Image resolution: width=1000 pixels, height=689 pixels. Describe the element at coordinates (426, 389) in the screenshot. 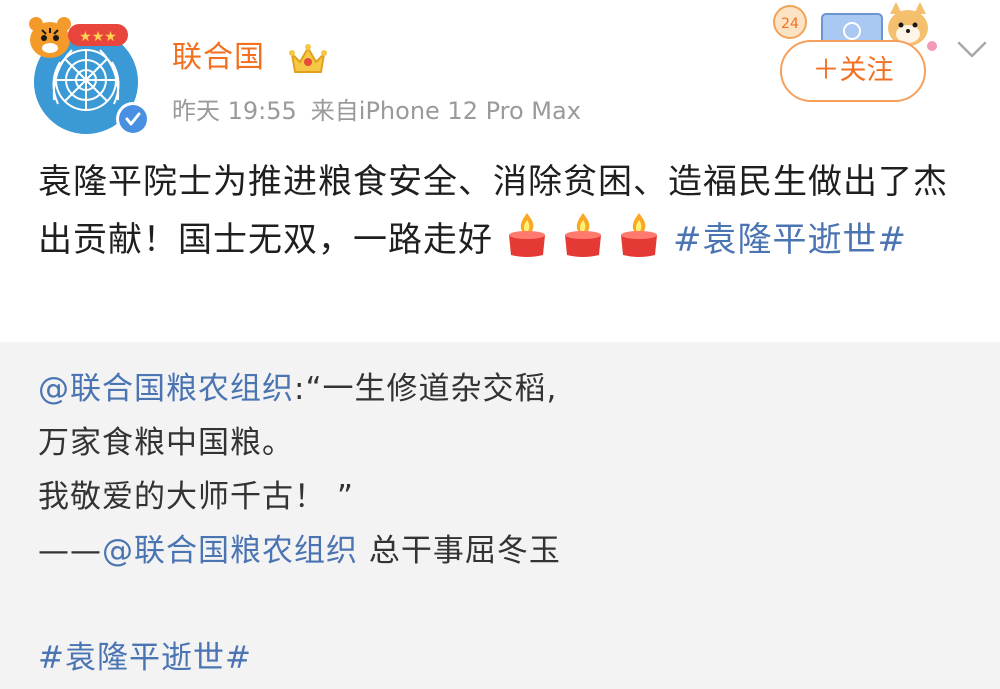

I see `repost-quote-start: :“一生修道杂交稻,` at that location.